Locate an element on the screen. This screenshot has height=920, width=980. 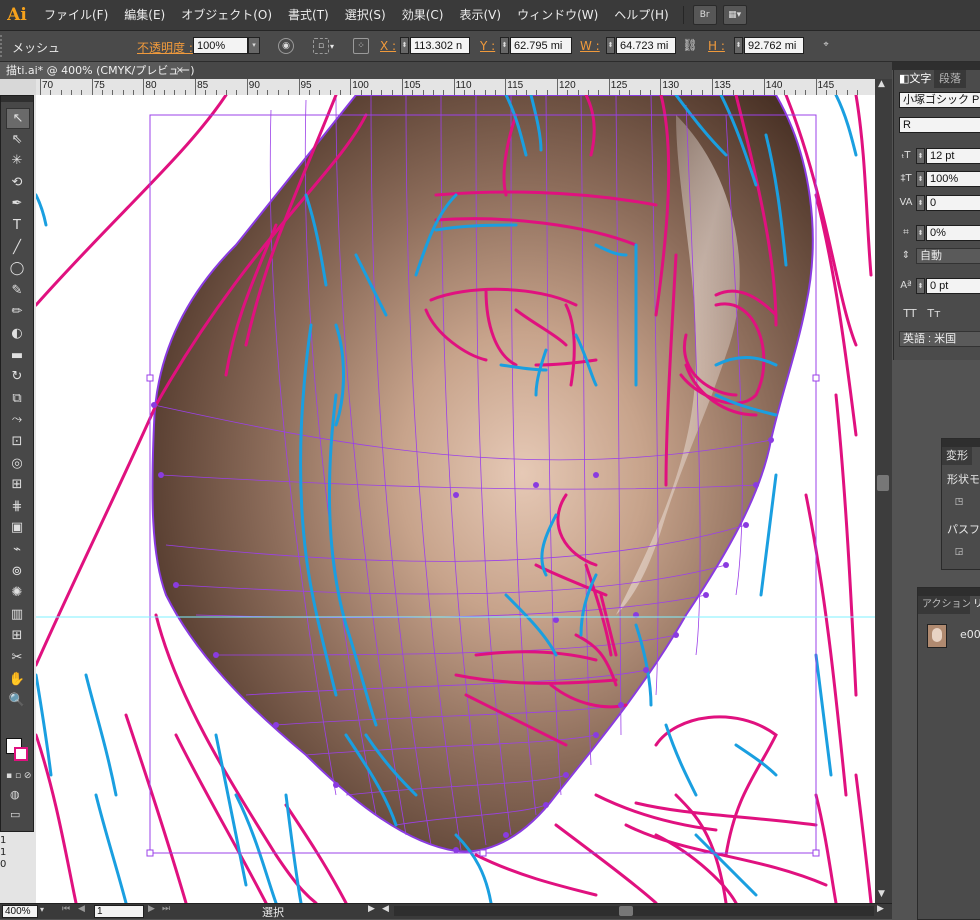
baseline-shift-stepper: ⬍ is located at coordinates (920, 286).